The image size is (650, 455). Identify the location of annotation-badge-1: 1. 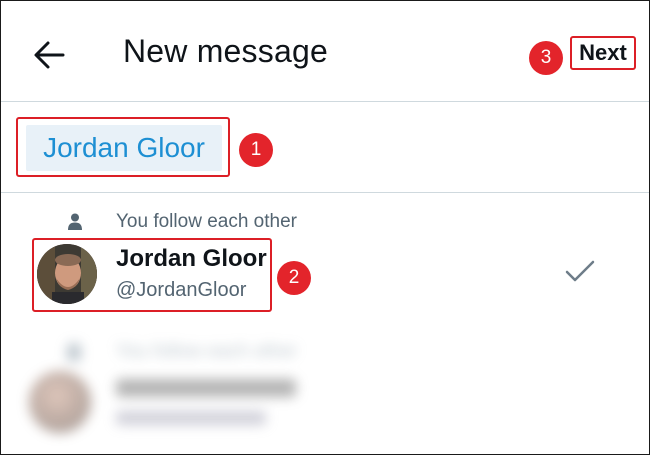
(256, 150).